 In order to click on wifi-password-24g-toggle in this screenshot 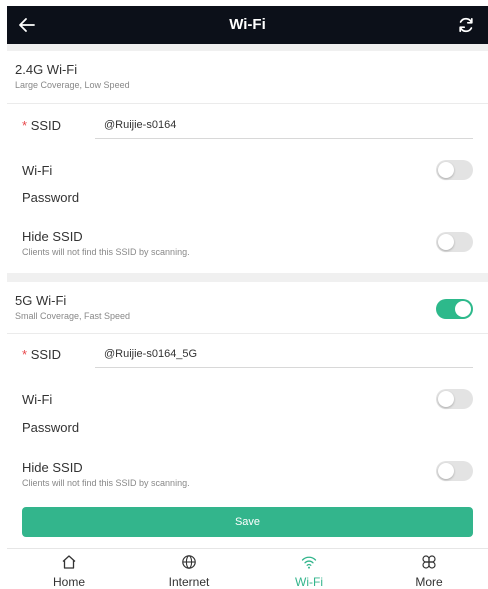, I will do `click(454, 170)`.